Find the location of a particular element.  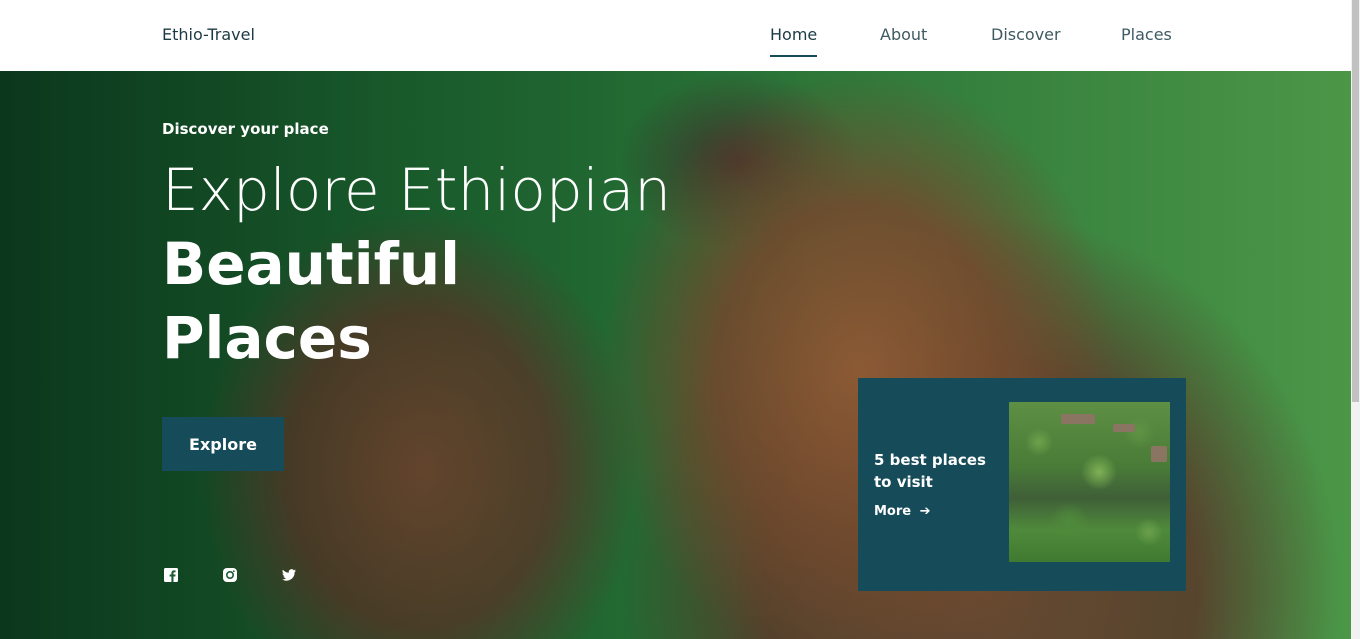

headline-line-1: Explore Ethiopian is located at coordinates (417, 190).